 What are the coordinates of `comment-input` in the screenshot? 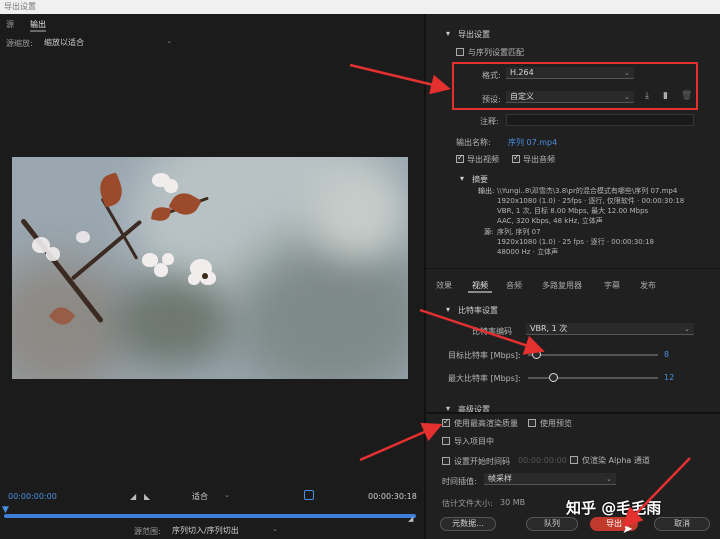 It's located at (600, 120).